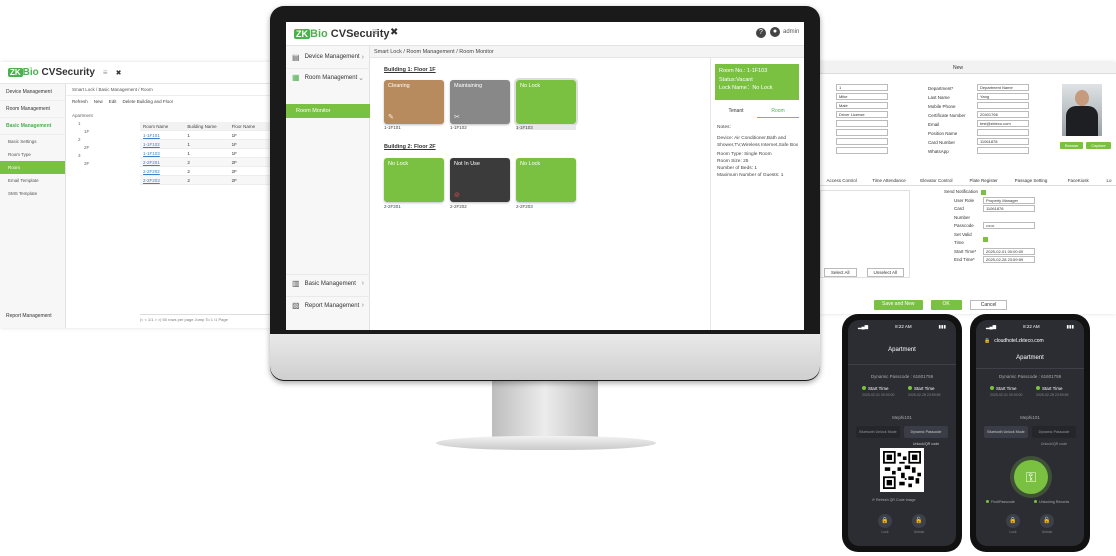  Describe the element at coordinates (162, 126) in the screenshot. I see `column-header: Room Name` at that location.